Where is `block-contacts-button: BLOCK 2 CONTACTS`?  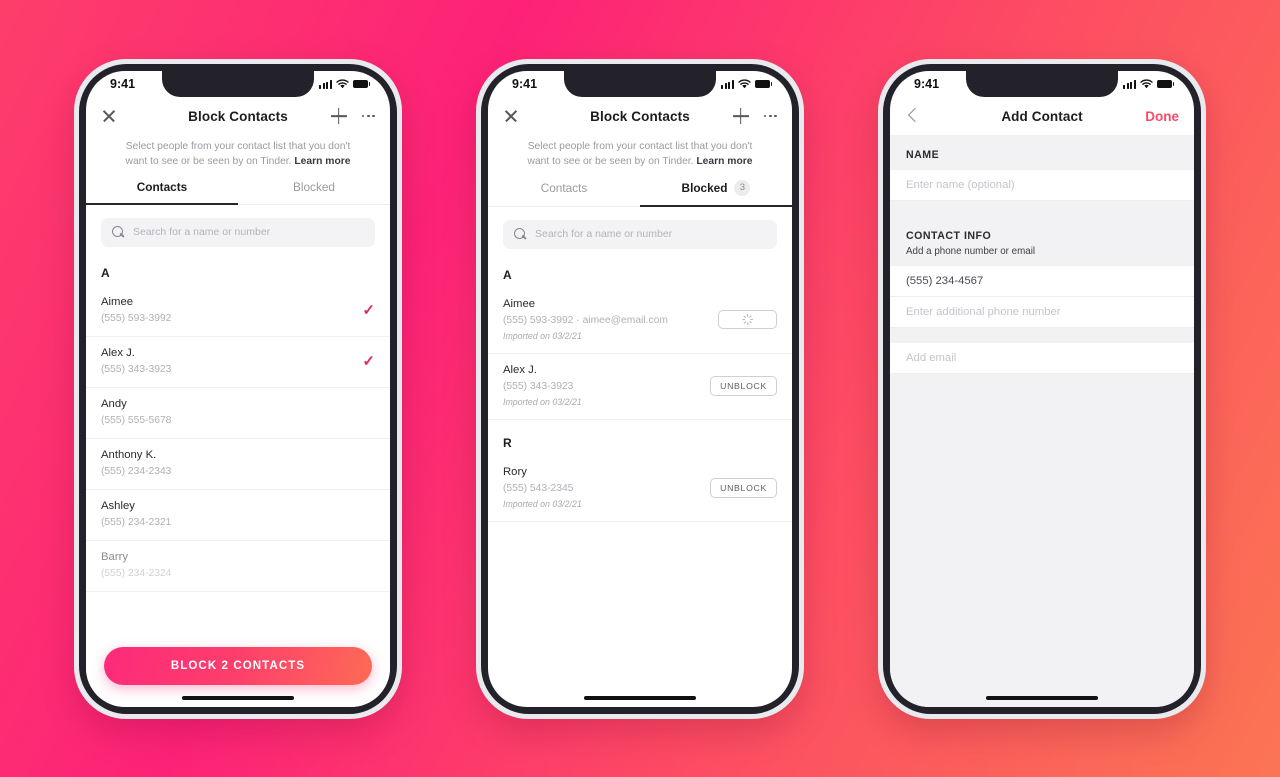 block-contacts-button: BLOCK 2 CONTACTS is located at coordinates (238, 665).